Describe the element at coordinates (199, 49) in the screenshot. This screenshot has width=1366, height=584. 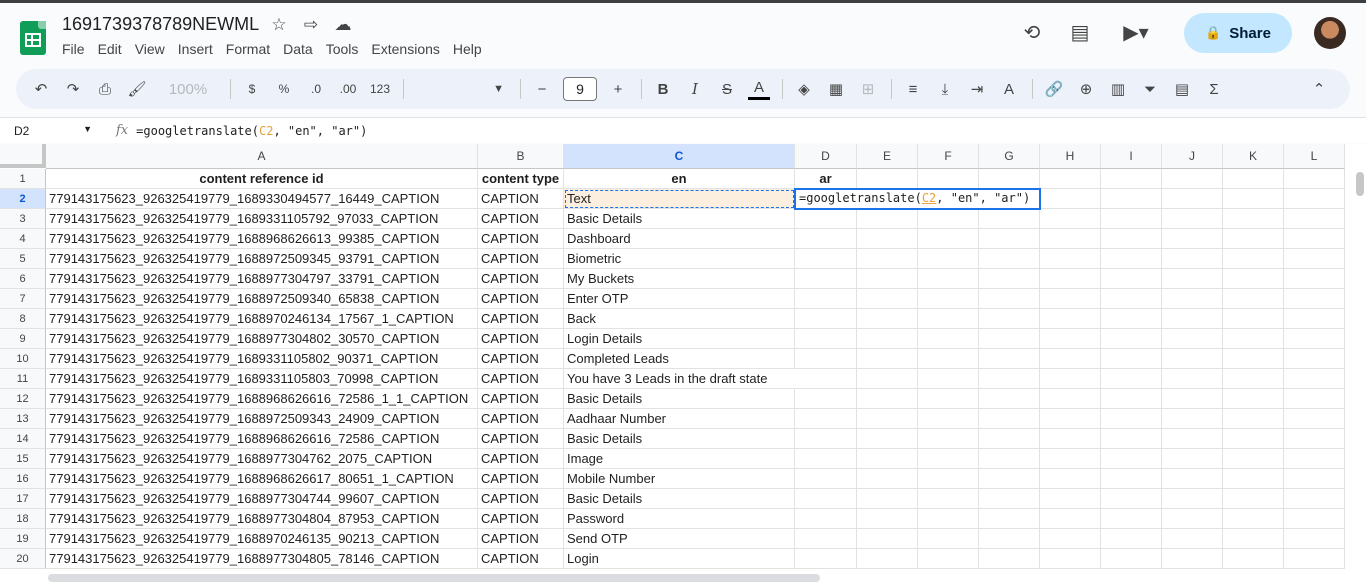
I see `menu-insert: Insert` at that location.